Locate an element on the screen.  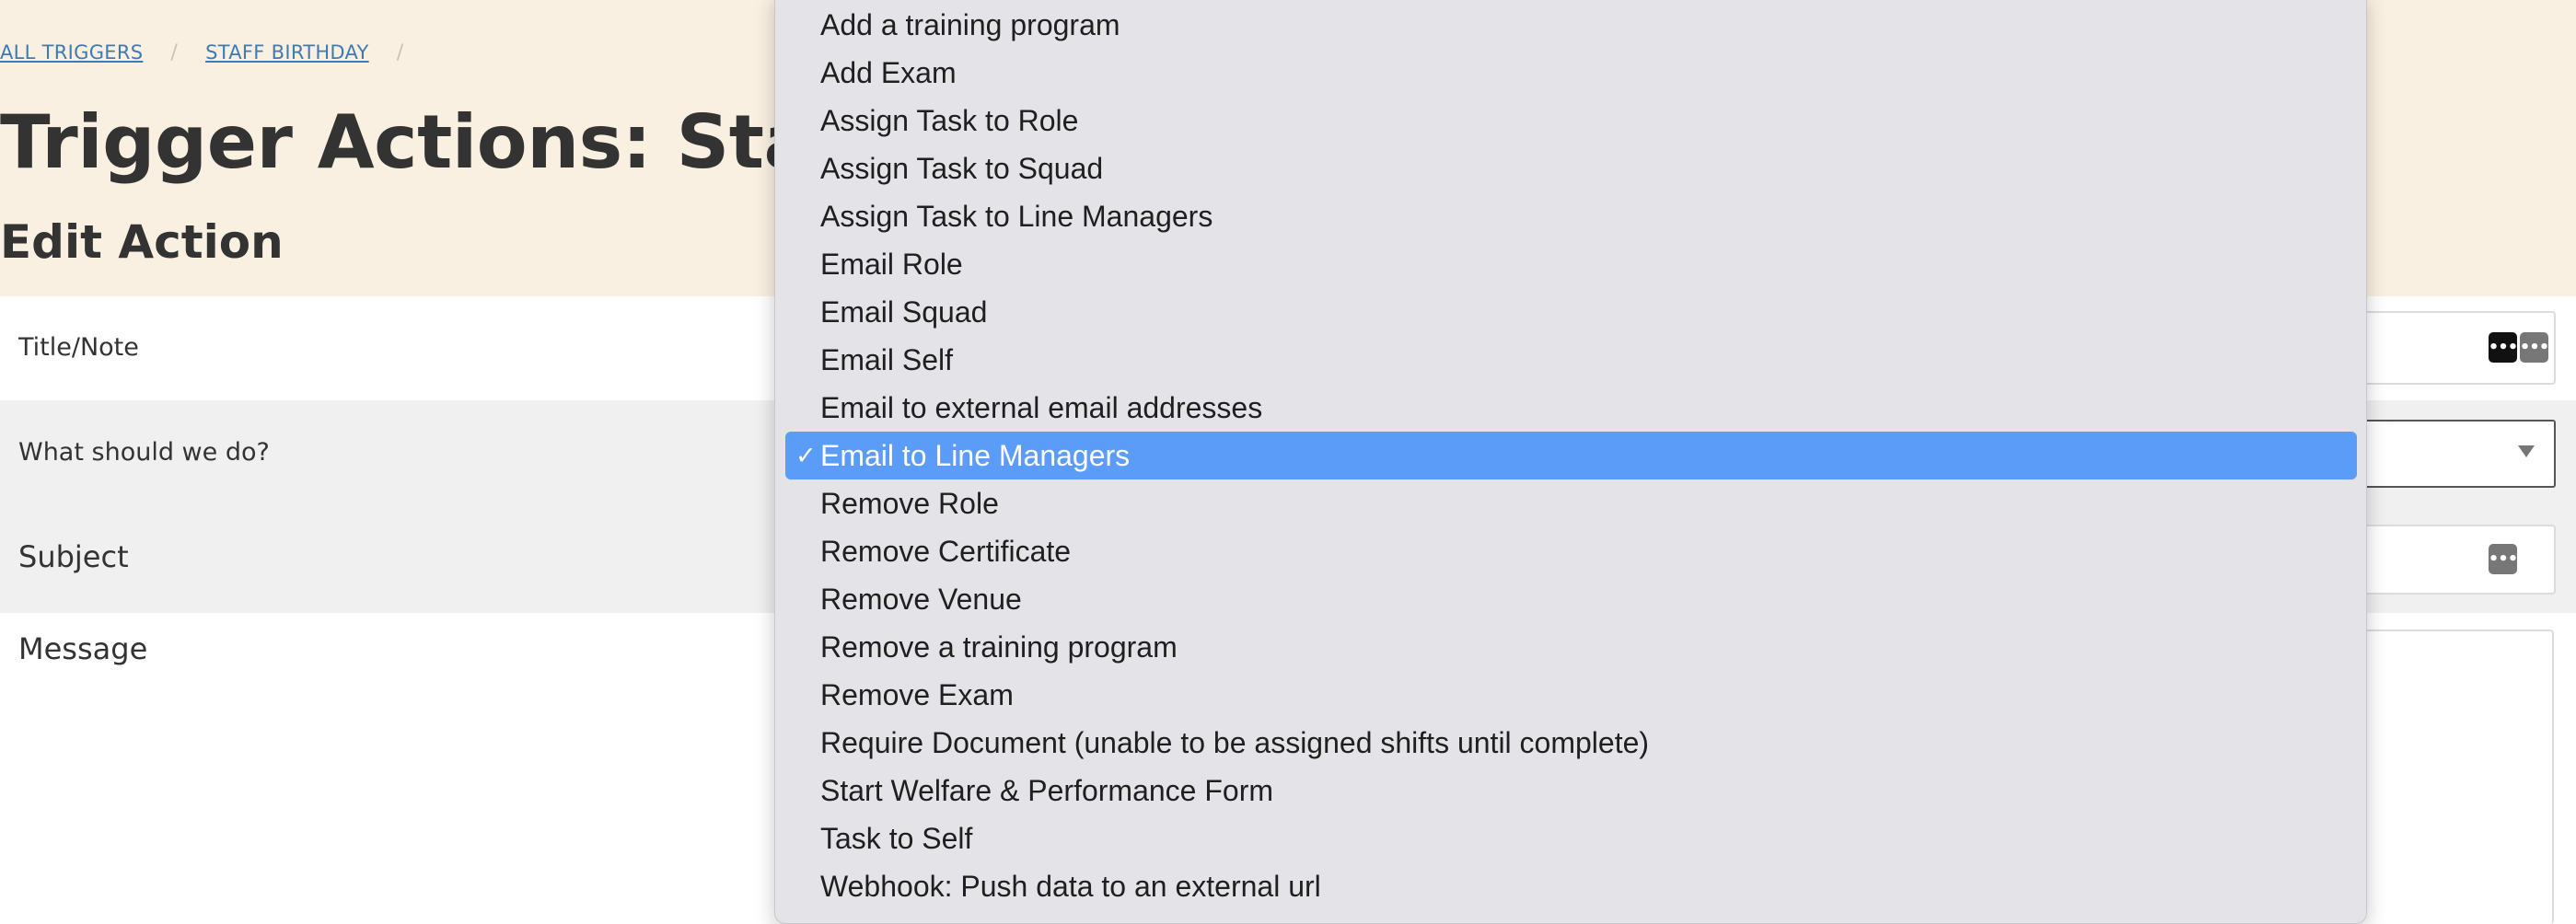
dropdown-option: Start Welfare & Performance Form is located at coordinates (1570, 790).